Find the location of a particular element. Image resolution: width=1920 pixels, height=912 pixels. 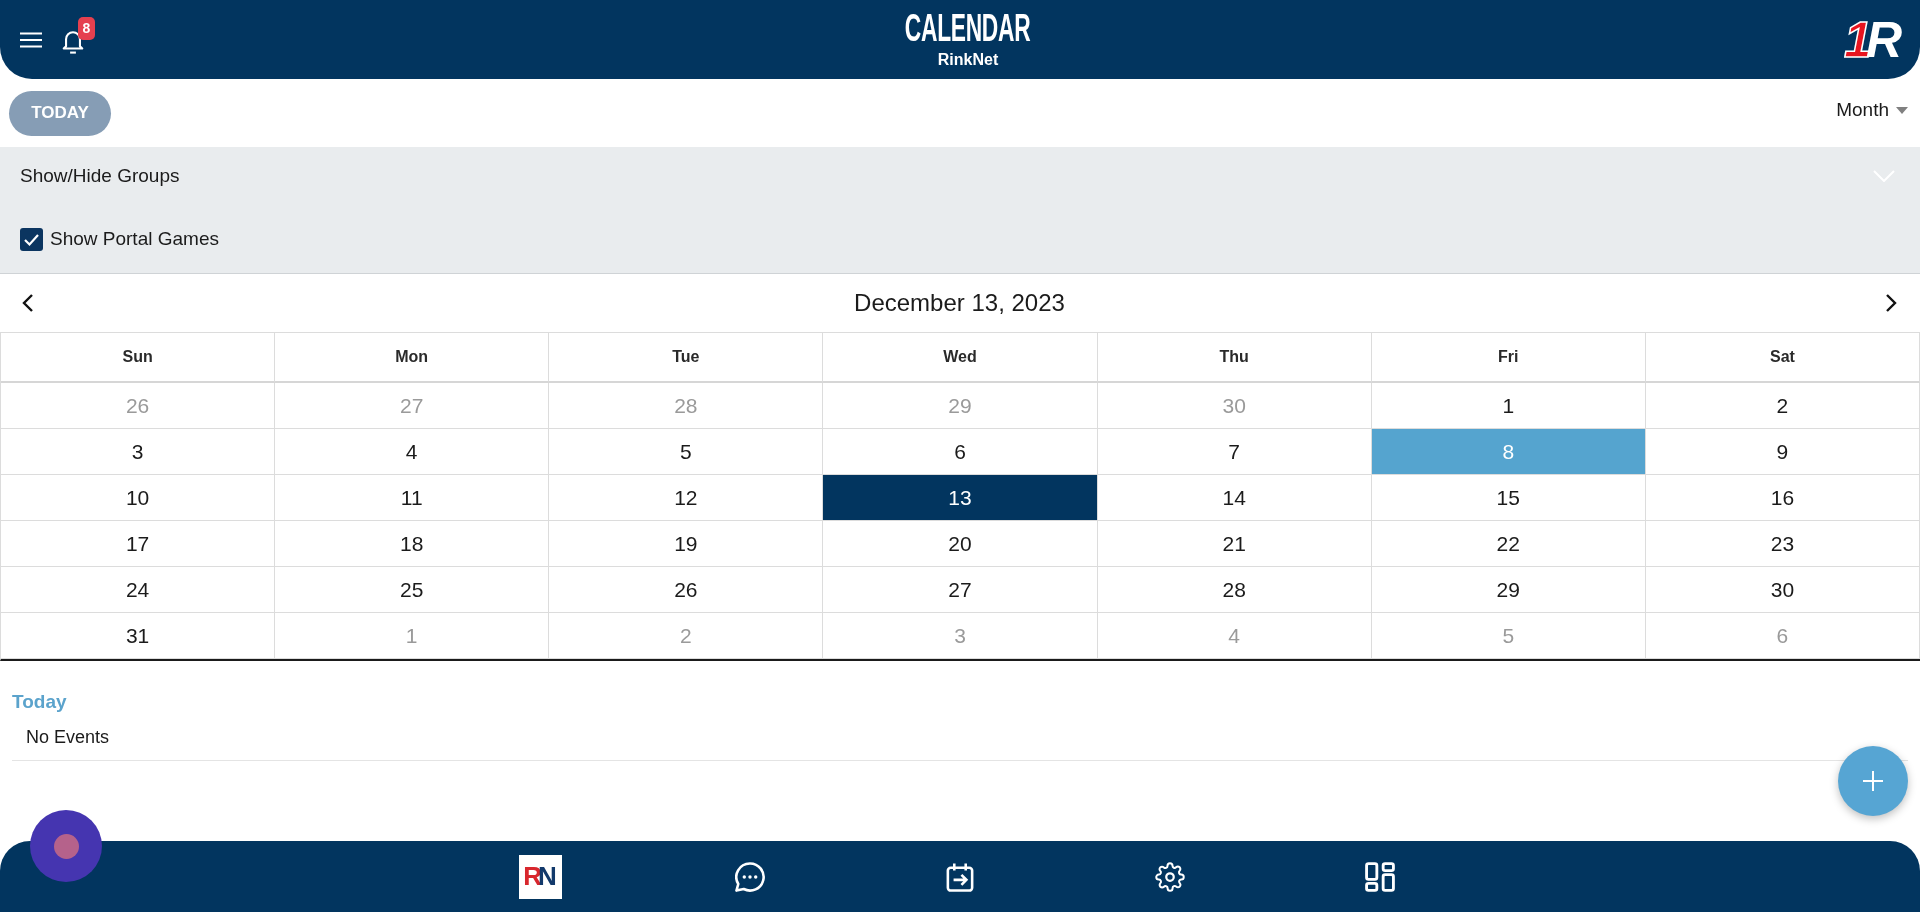

calendar-day: 18 is located at coordinates (412, 544).